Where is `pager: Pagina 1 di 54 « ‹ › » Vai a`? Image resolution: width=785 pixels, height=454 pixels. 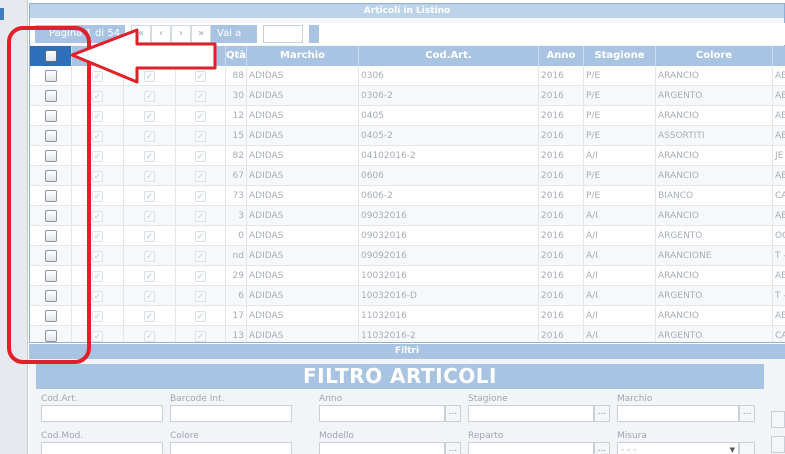
pager: Pagina 1 di 54 « ‹ › » Vai a is located at coordinates (407, 34).